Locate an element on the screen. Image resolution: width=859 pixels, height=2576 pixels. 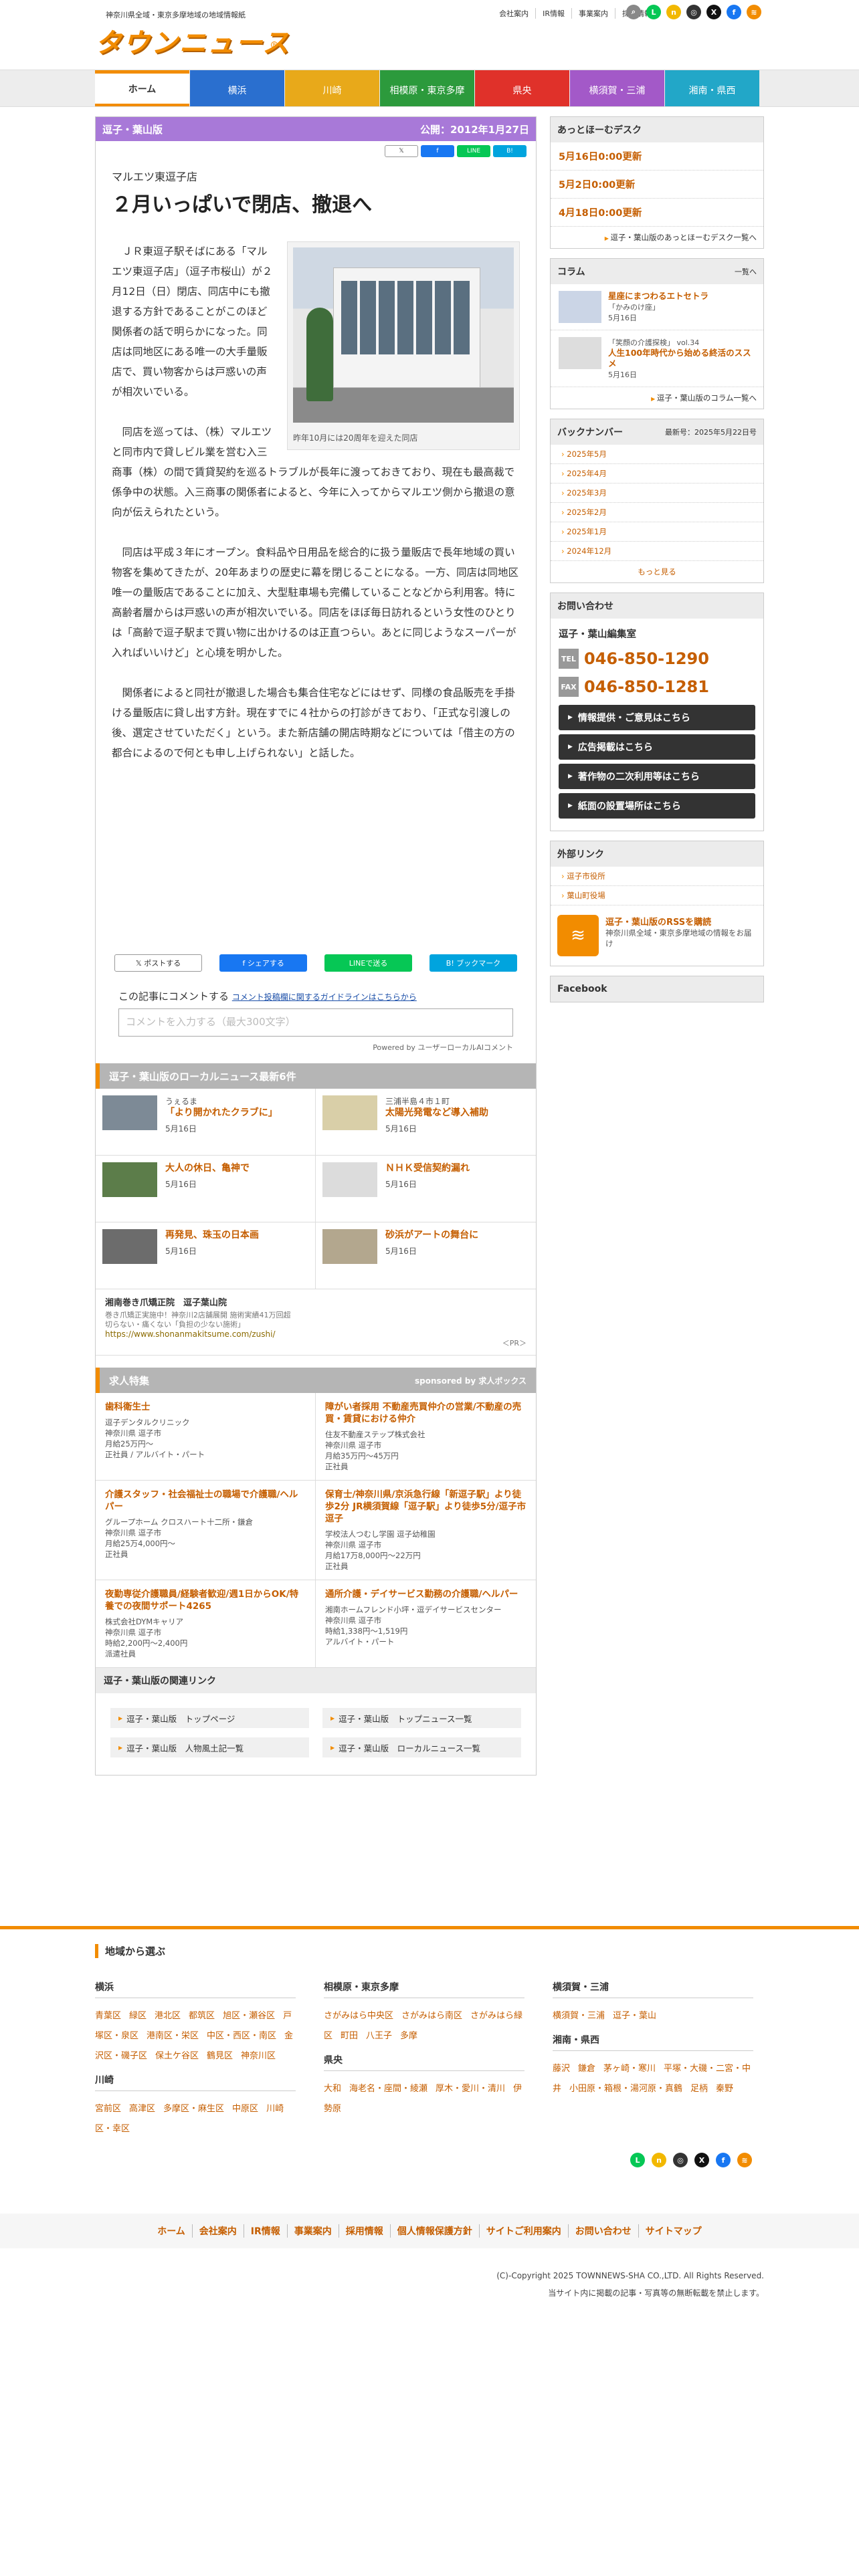
local-news-item: うぇるま 「より開かれたクラブに」 5月16日 is located at coordinates (206, 1122).